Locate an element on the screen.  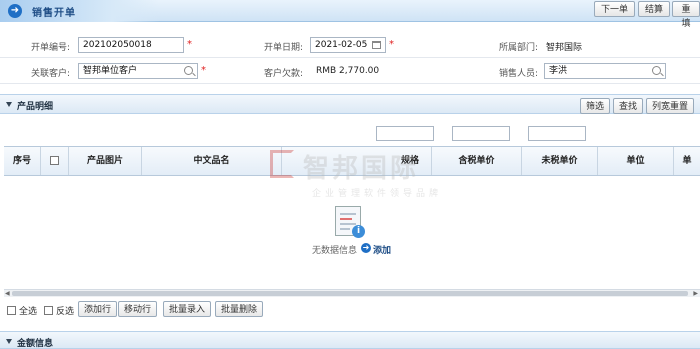
horizontal-scrollbar: ◀ ▶ is located at coordinates (352, 293).